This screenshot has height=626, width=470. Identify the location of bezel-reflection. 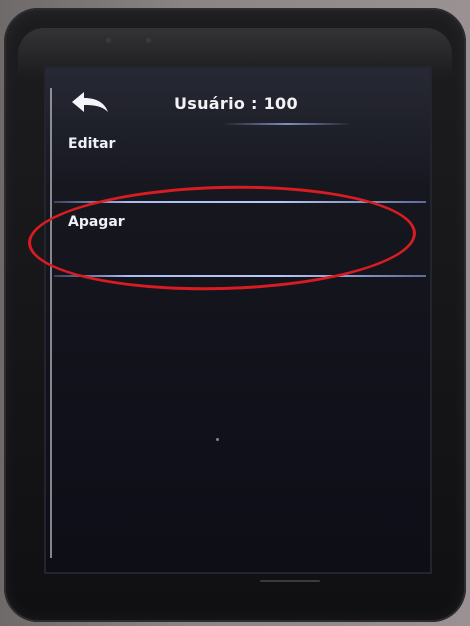
(290, 581).